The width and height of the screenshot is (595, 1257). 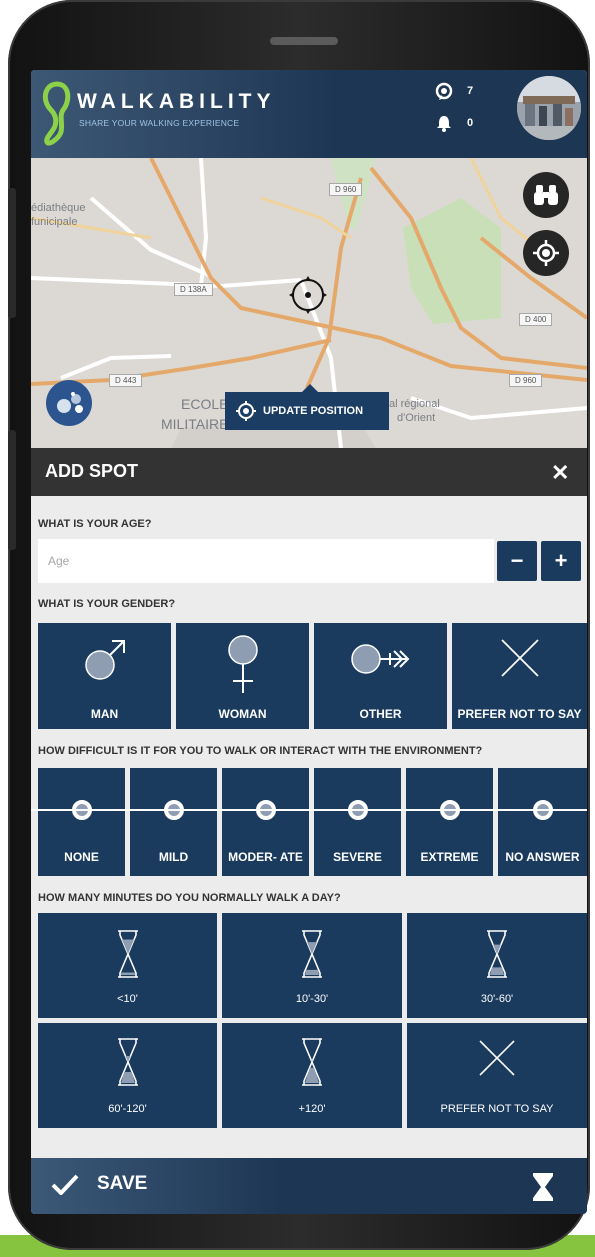 I want to click on difficulty-option-label: MODER- ATE, so click(x=265, y=857).